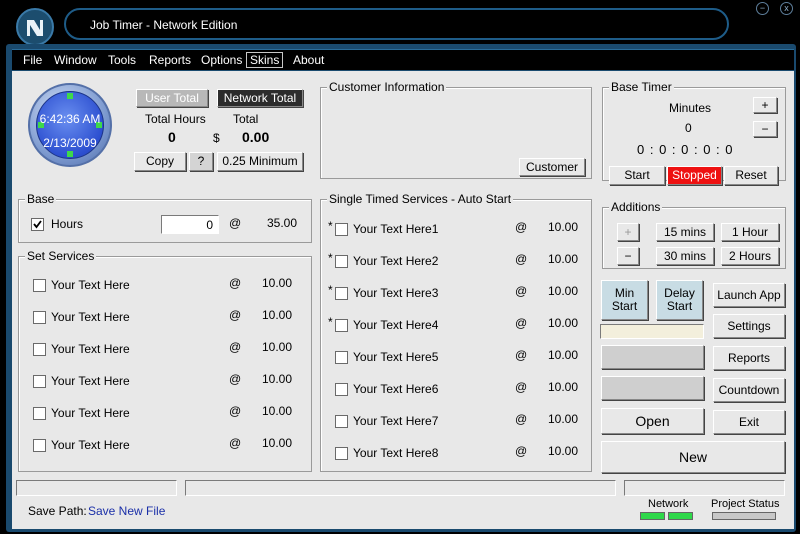 The height and width of the screenshot is (534, 800). I want to click on add-15-mins-button: 15 mins, so click(685, 232).